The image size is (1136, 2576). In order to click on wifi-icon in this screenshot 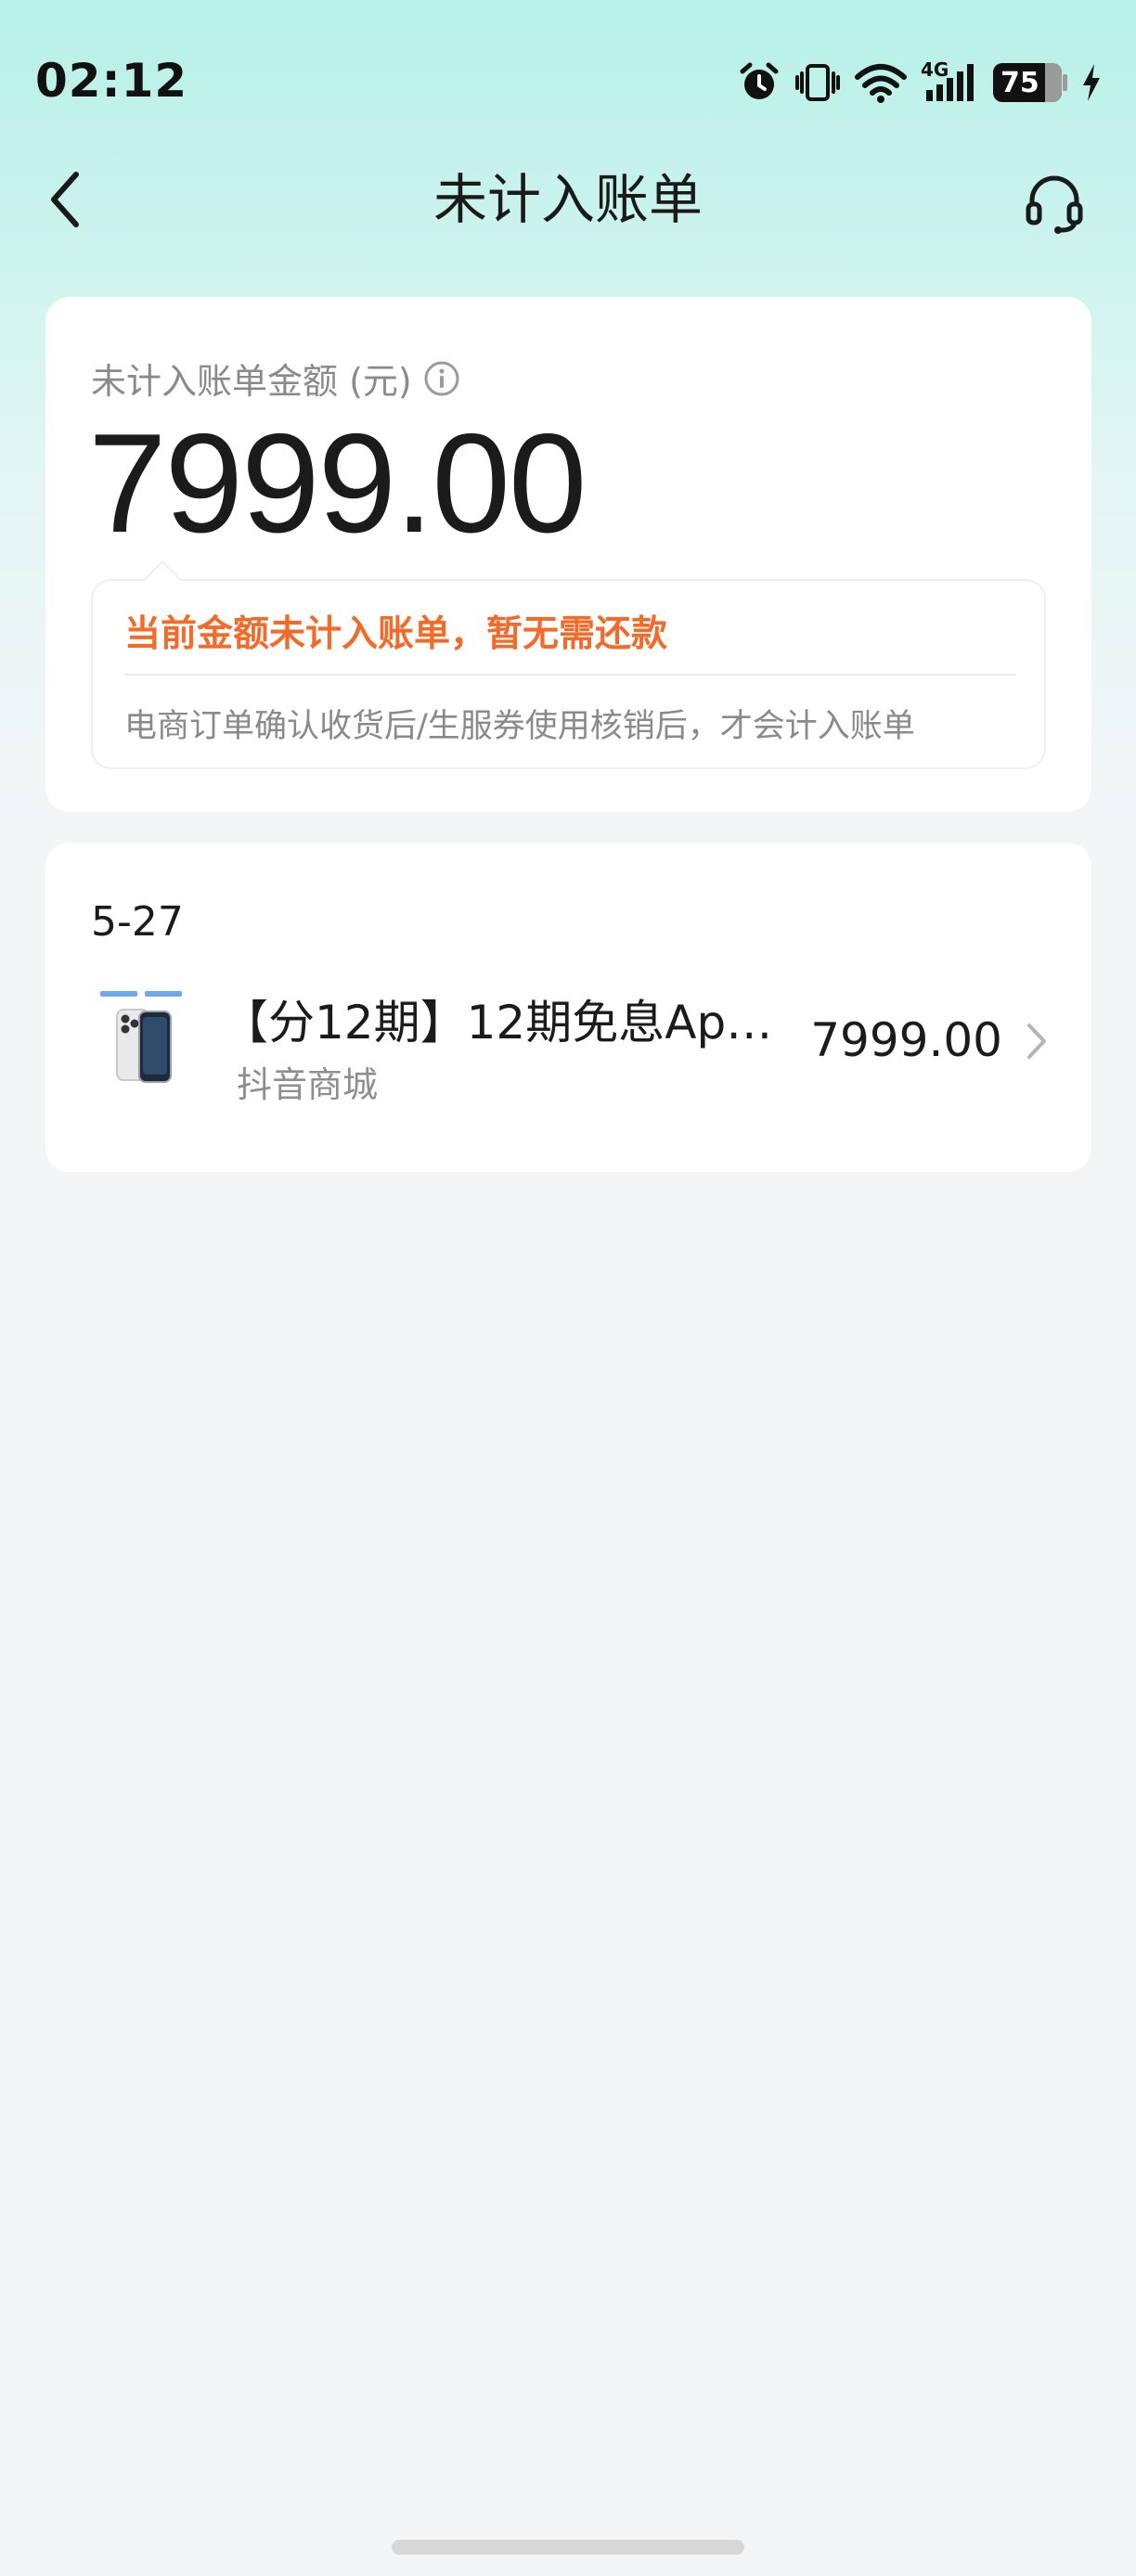, I will do `click(881, 84)`.